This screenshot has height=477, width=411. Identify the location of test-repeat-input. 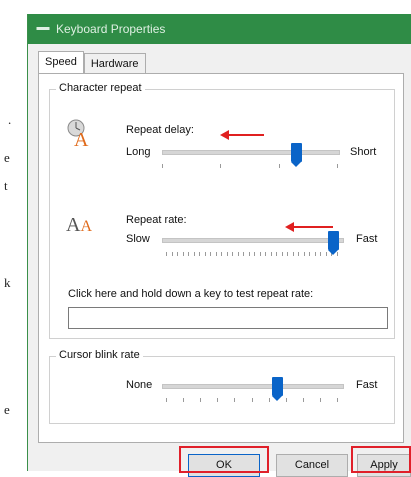
(228, 318).